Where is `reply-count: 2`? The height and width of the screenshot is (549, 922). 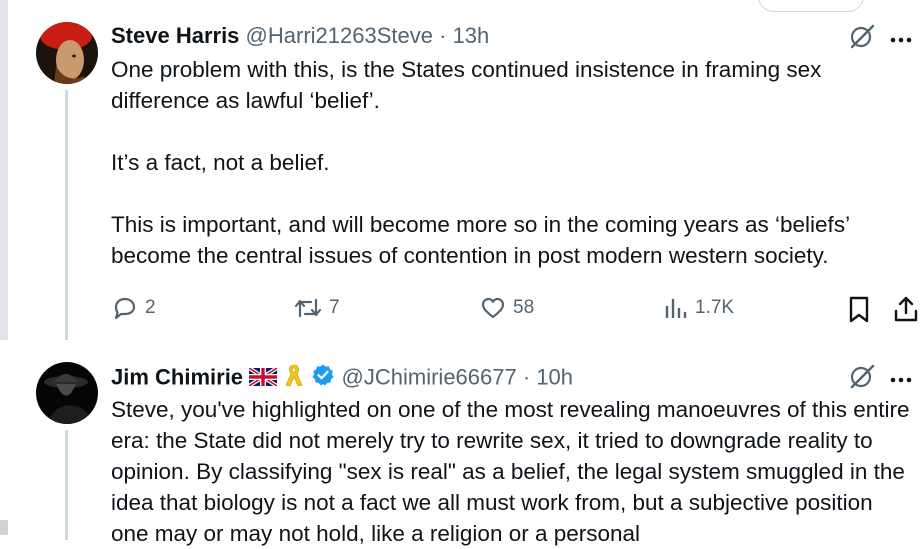
reply-count: 2 is located at coordinates (150, 307).